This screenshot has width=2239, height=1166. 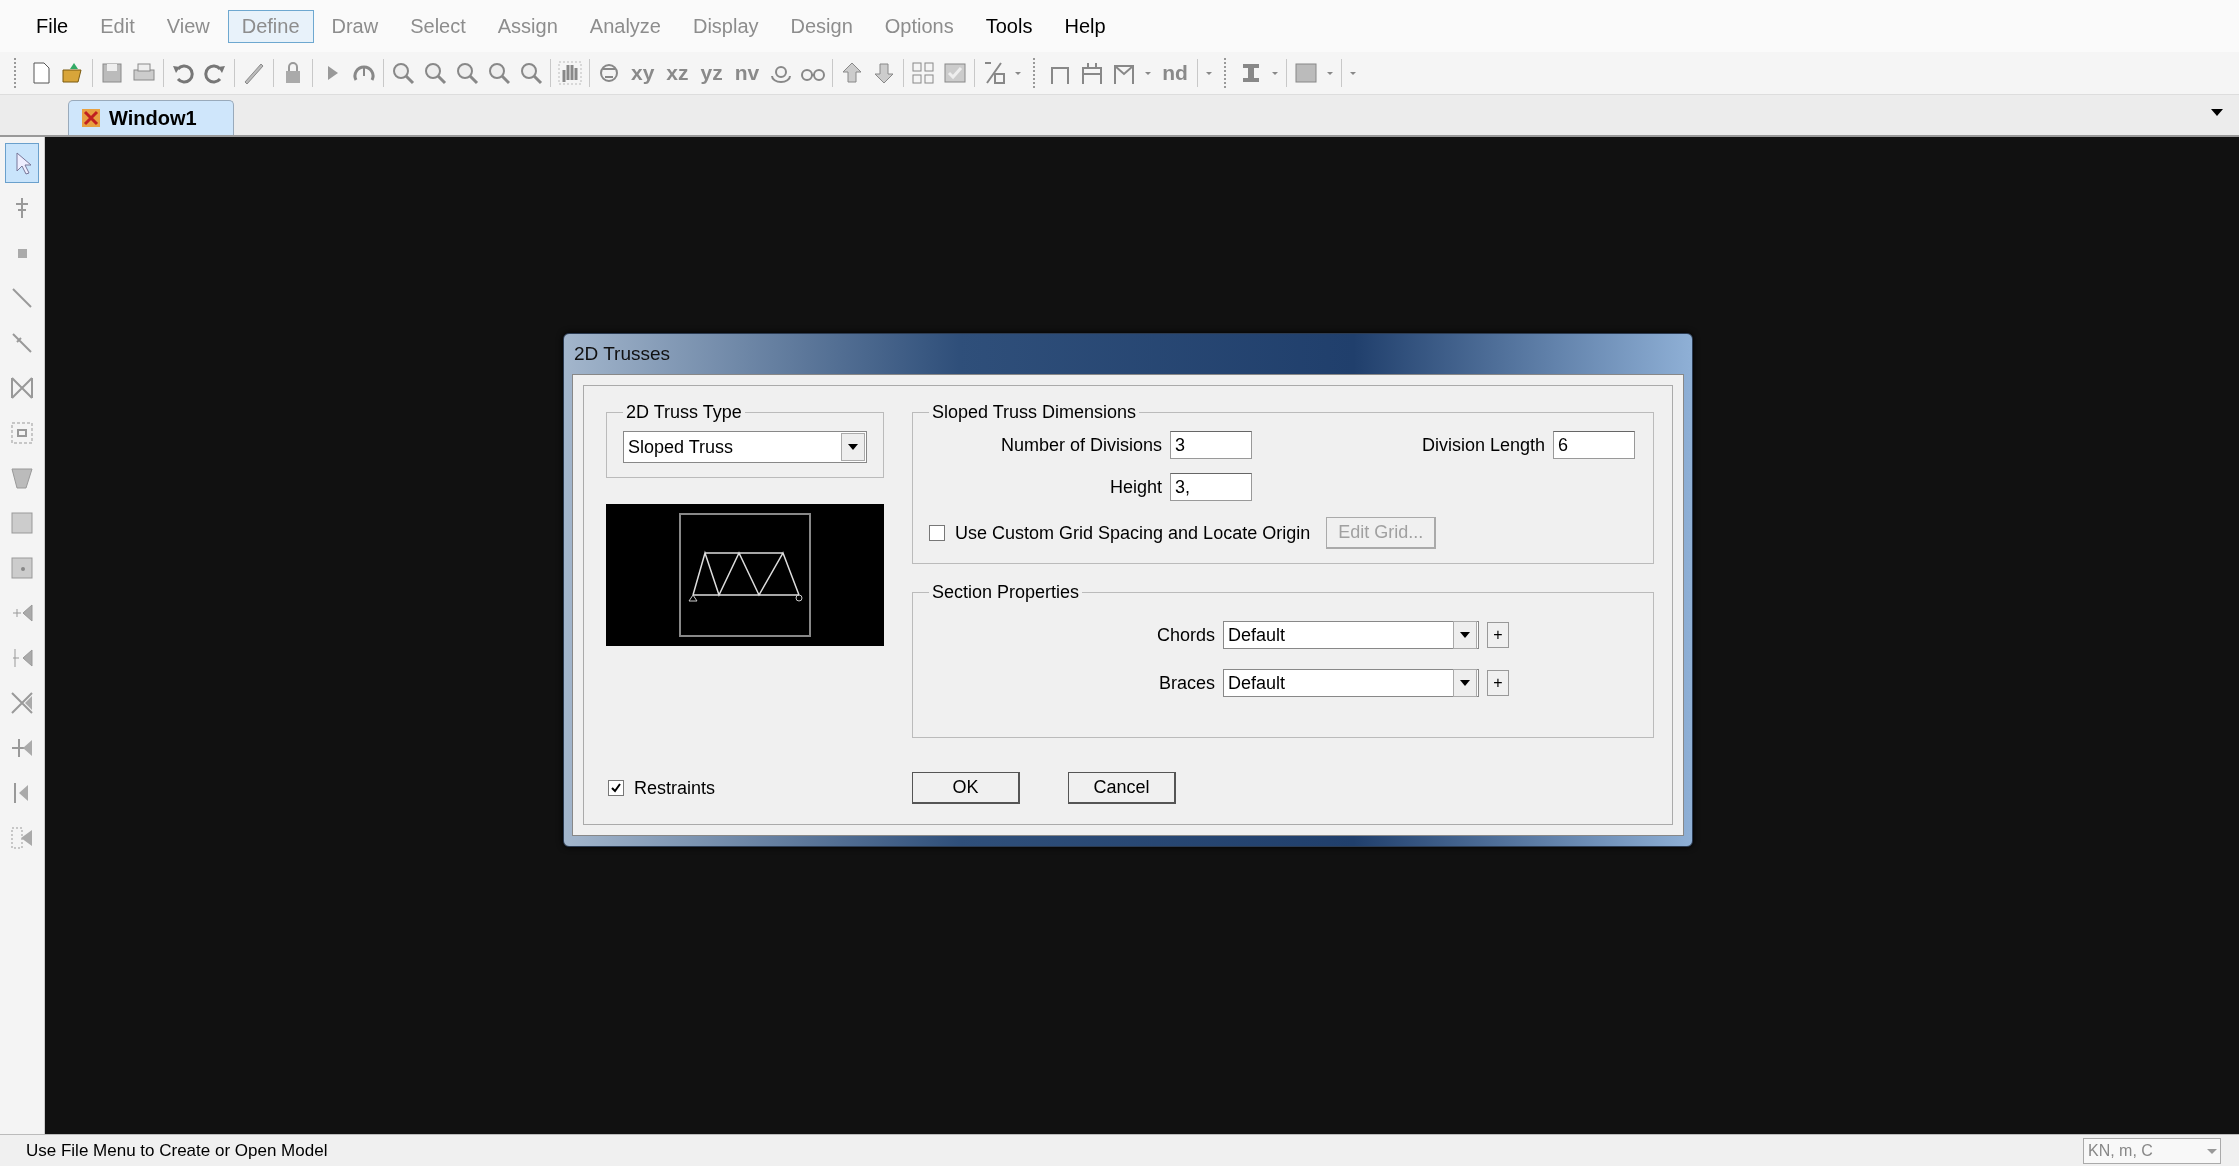 What do you see at coordinates (1175, 73) in the screenshot?
I see `view-button: nd` at bounding box center [1175, 73].